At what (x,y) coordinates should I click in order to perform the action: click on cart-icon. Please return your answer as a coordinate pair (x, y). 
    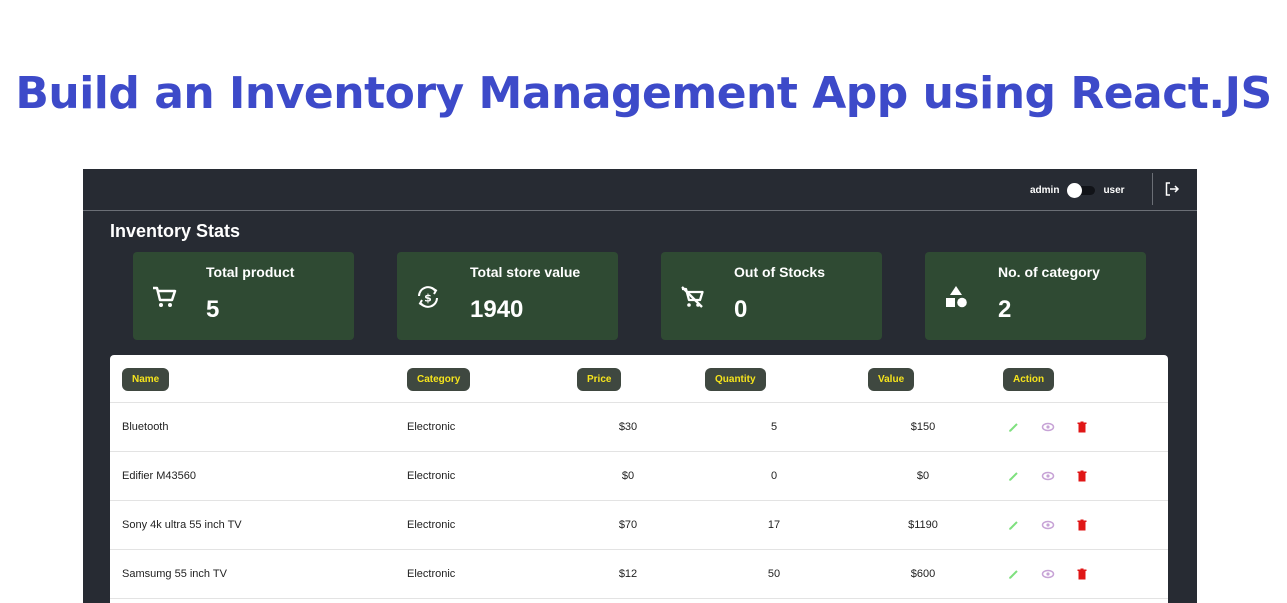
    Looking at the image, I should click on (165, 296).